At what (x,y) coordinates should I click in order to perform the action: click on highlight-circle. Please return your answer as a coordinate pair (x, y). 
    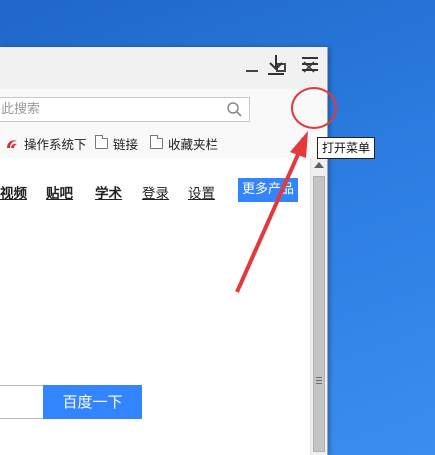
    Looking at the image, I should click on (314, 108).